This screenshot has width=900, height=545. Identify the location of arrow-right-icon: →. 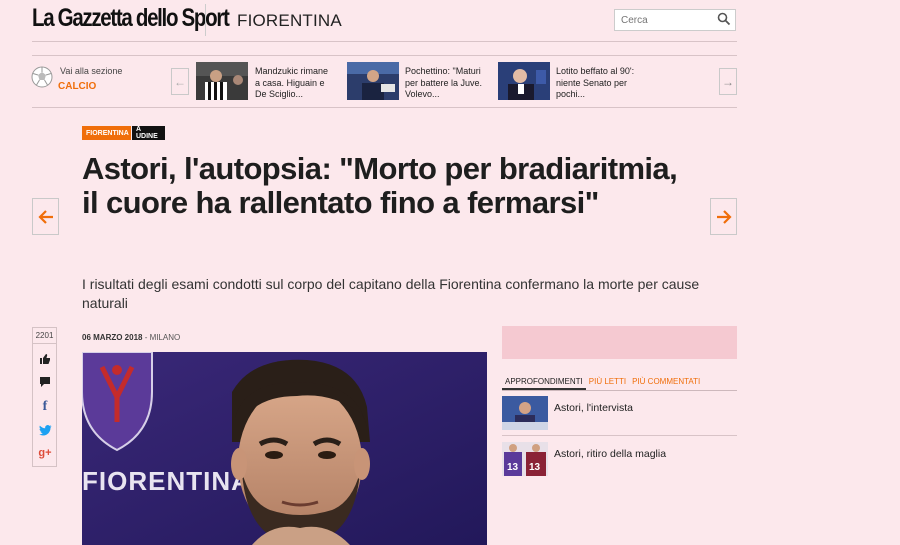
(728, 81).